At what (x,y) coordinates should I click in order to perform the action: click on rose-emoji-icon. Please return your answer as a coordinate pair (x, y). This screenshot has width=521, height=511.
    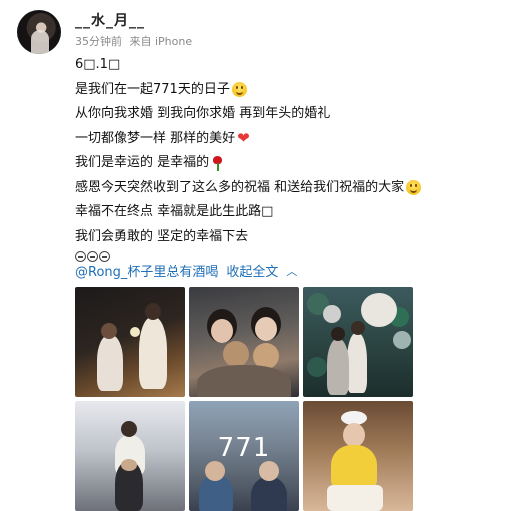
    Looking at the image, I should click on (217, 163).